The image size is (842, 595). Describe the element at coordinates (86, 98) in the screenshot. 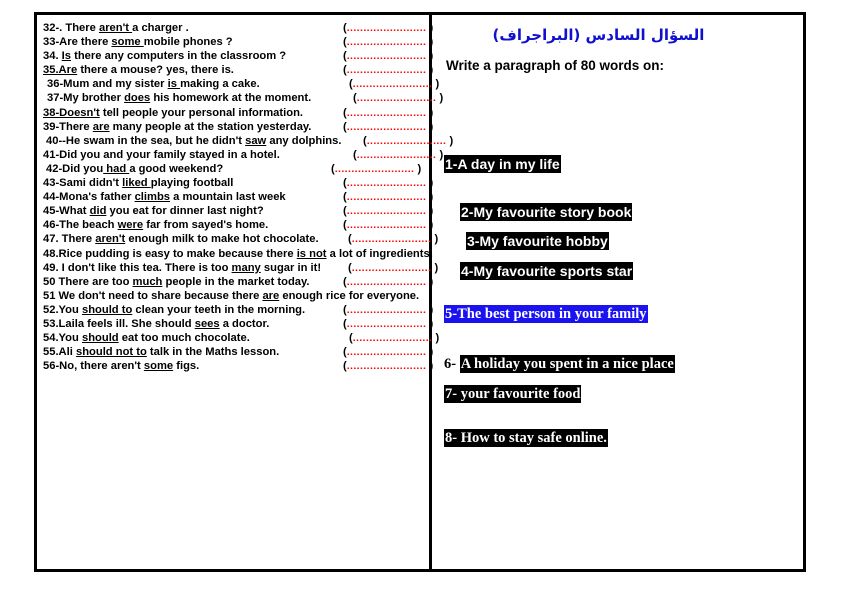

I see `sentence-part-before: 37-My brother` at that location.